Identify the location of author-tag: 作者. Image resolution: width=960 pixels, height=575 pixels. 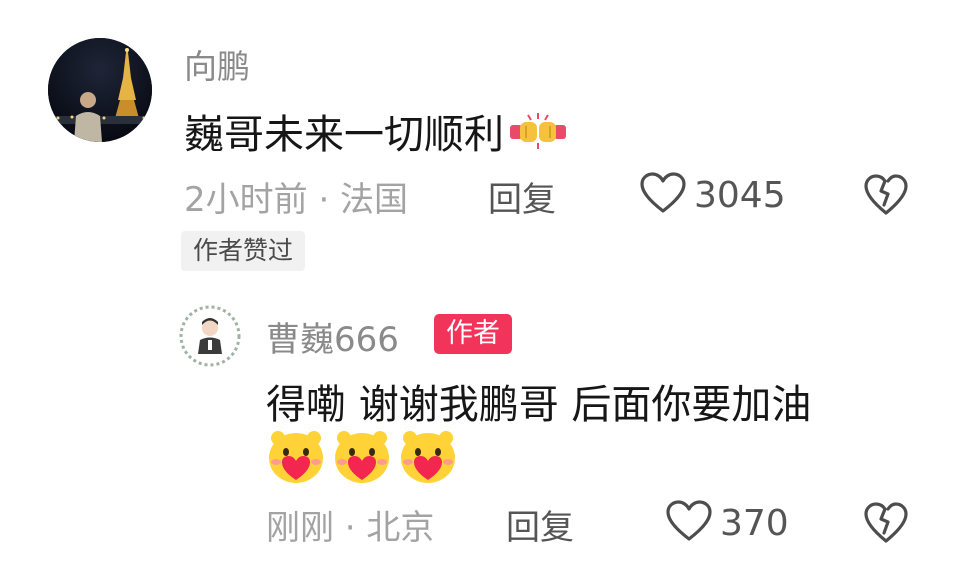
(473, 334).